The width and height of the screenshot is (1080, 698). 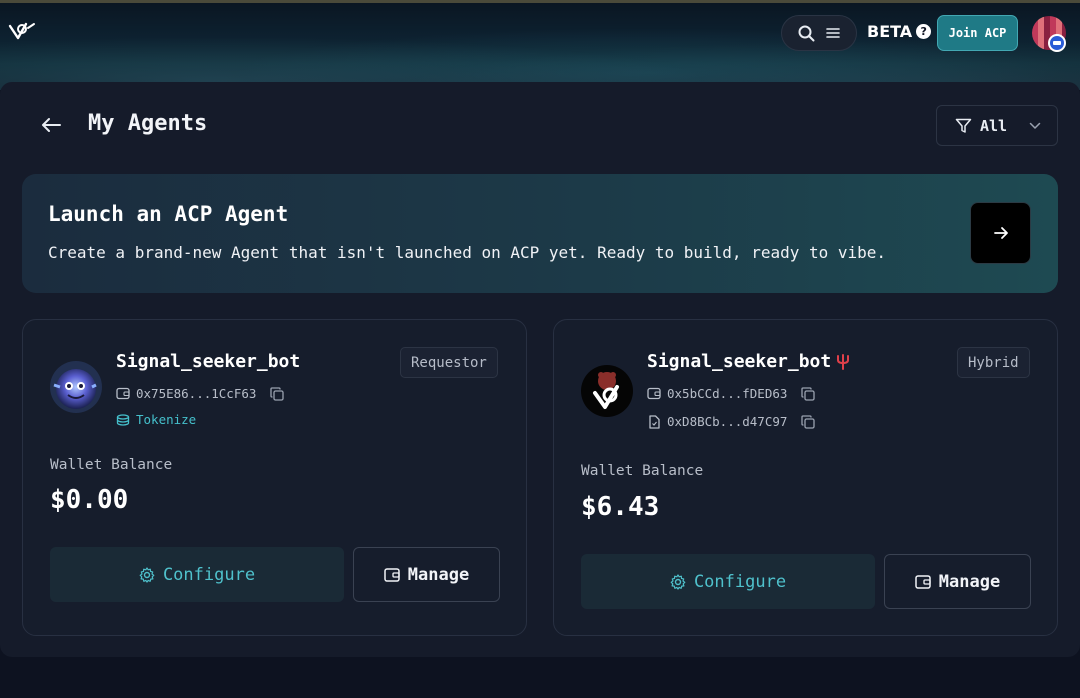 I want to click on launch-arrow-button, so click(x=1000, y=233).